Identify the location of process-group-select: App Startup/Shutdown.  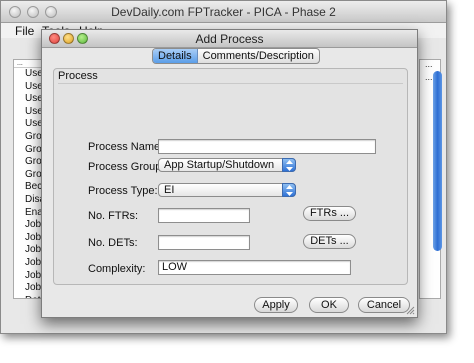
(227, 165).